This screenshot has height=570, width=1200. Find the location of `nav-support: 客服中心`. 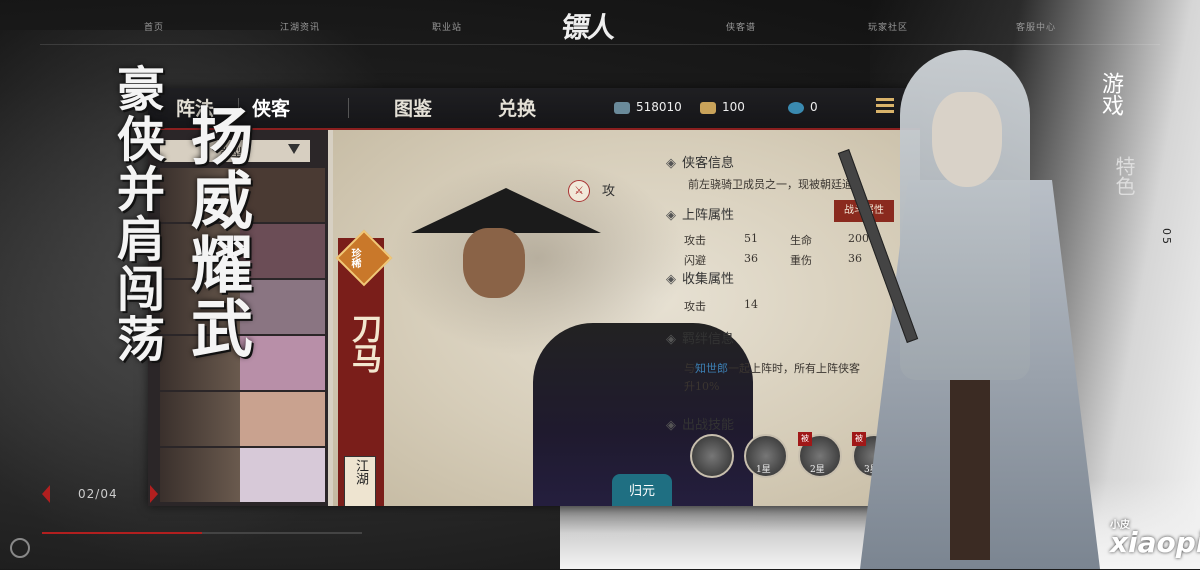

nav-support: 客服中心 is located at coordinates (1036, 26).